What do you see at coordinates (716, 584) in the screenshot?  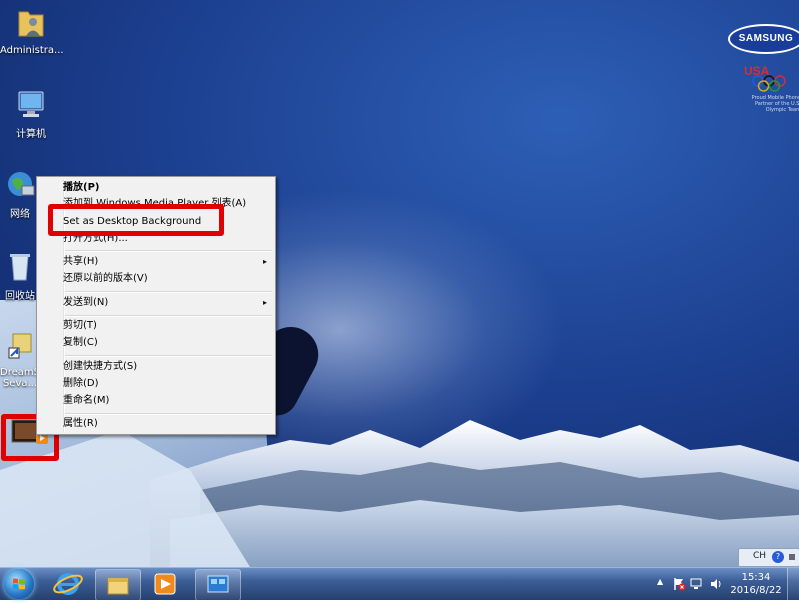 I see `volume-icon` at bounding box center [716, 584].